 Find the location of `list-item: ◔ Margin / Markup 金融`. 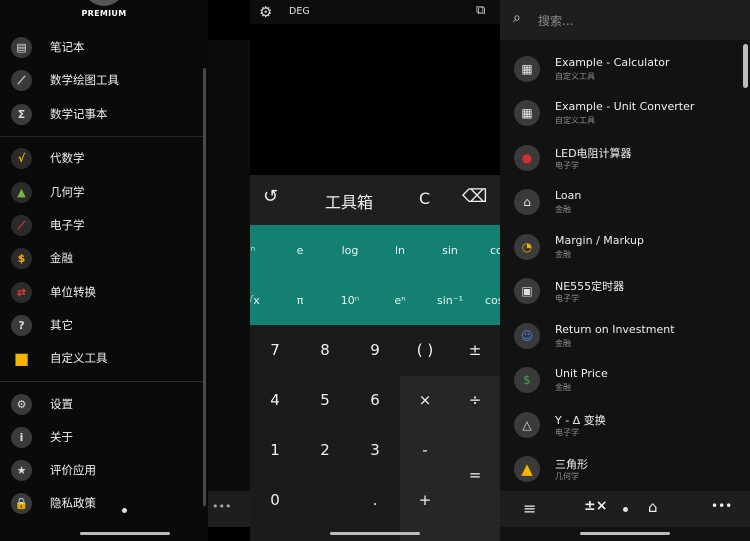

list-item: ◔ Margin / Markup 金融 is located at coordinates (621, 246).